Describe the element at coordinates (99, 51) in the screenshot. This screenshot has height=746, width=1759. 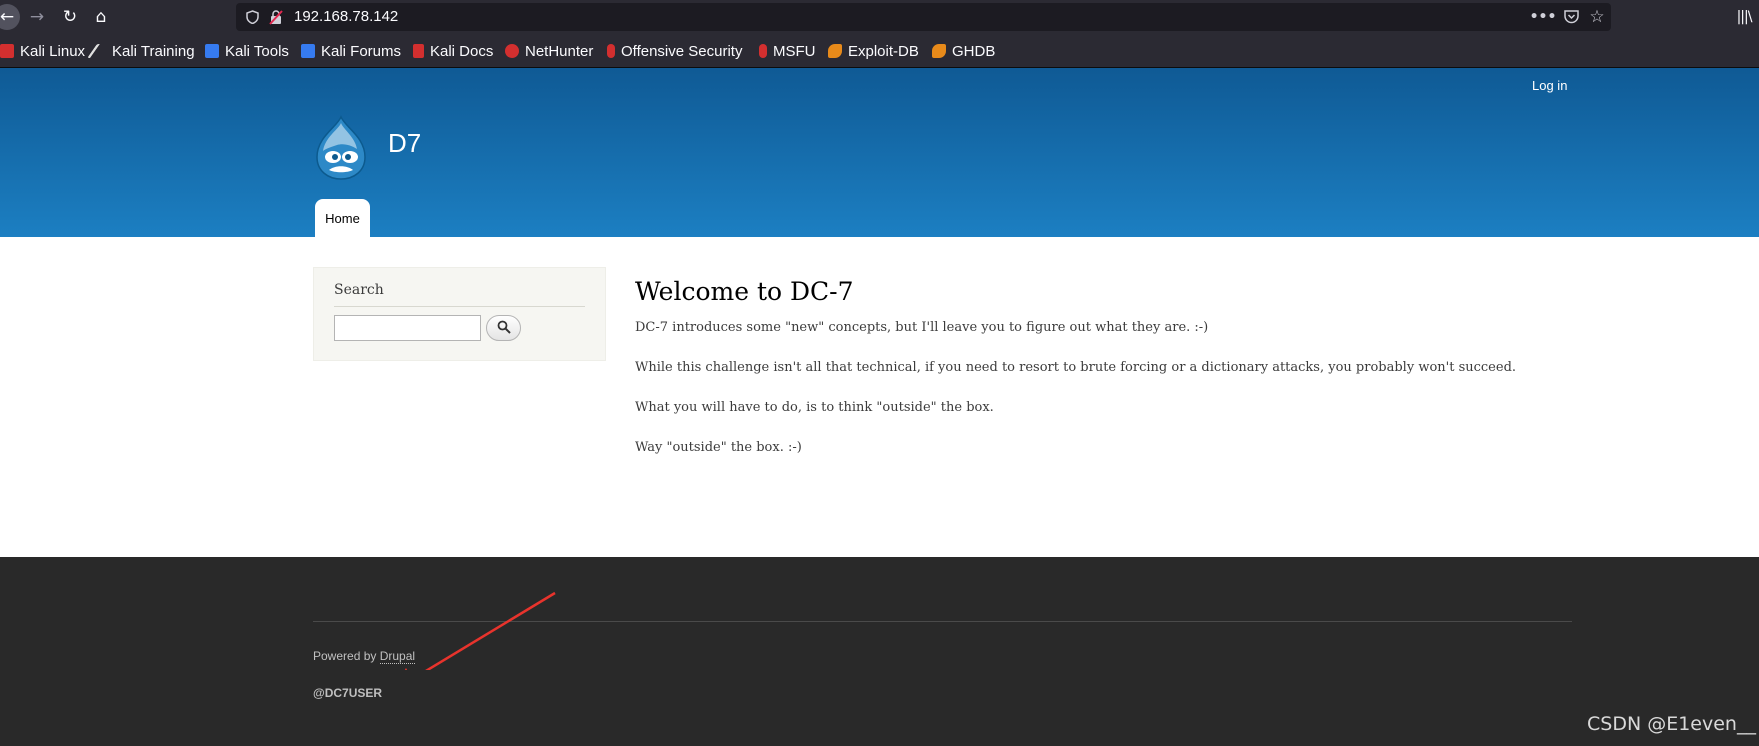
I see `kali-training-icon` at that location.